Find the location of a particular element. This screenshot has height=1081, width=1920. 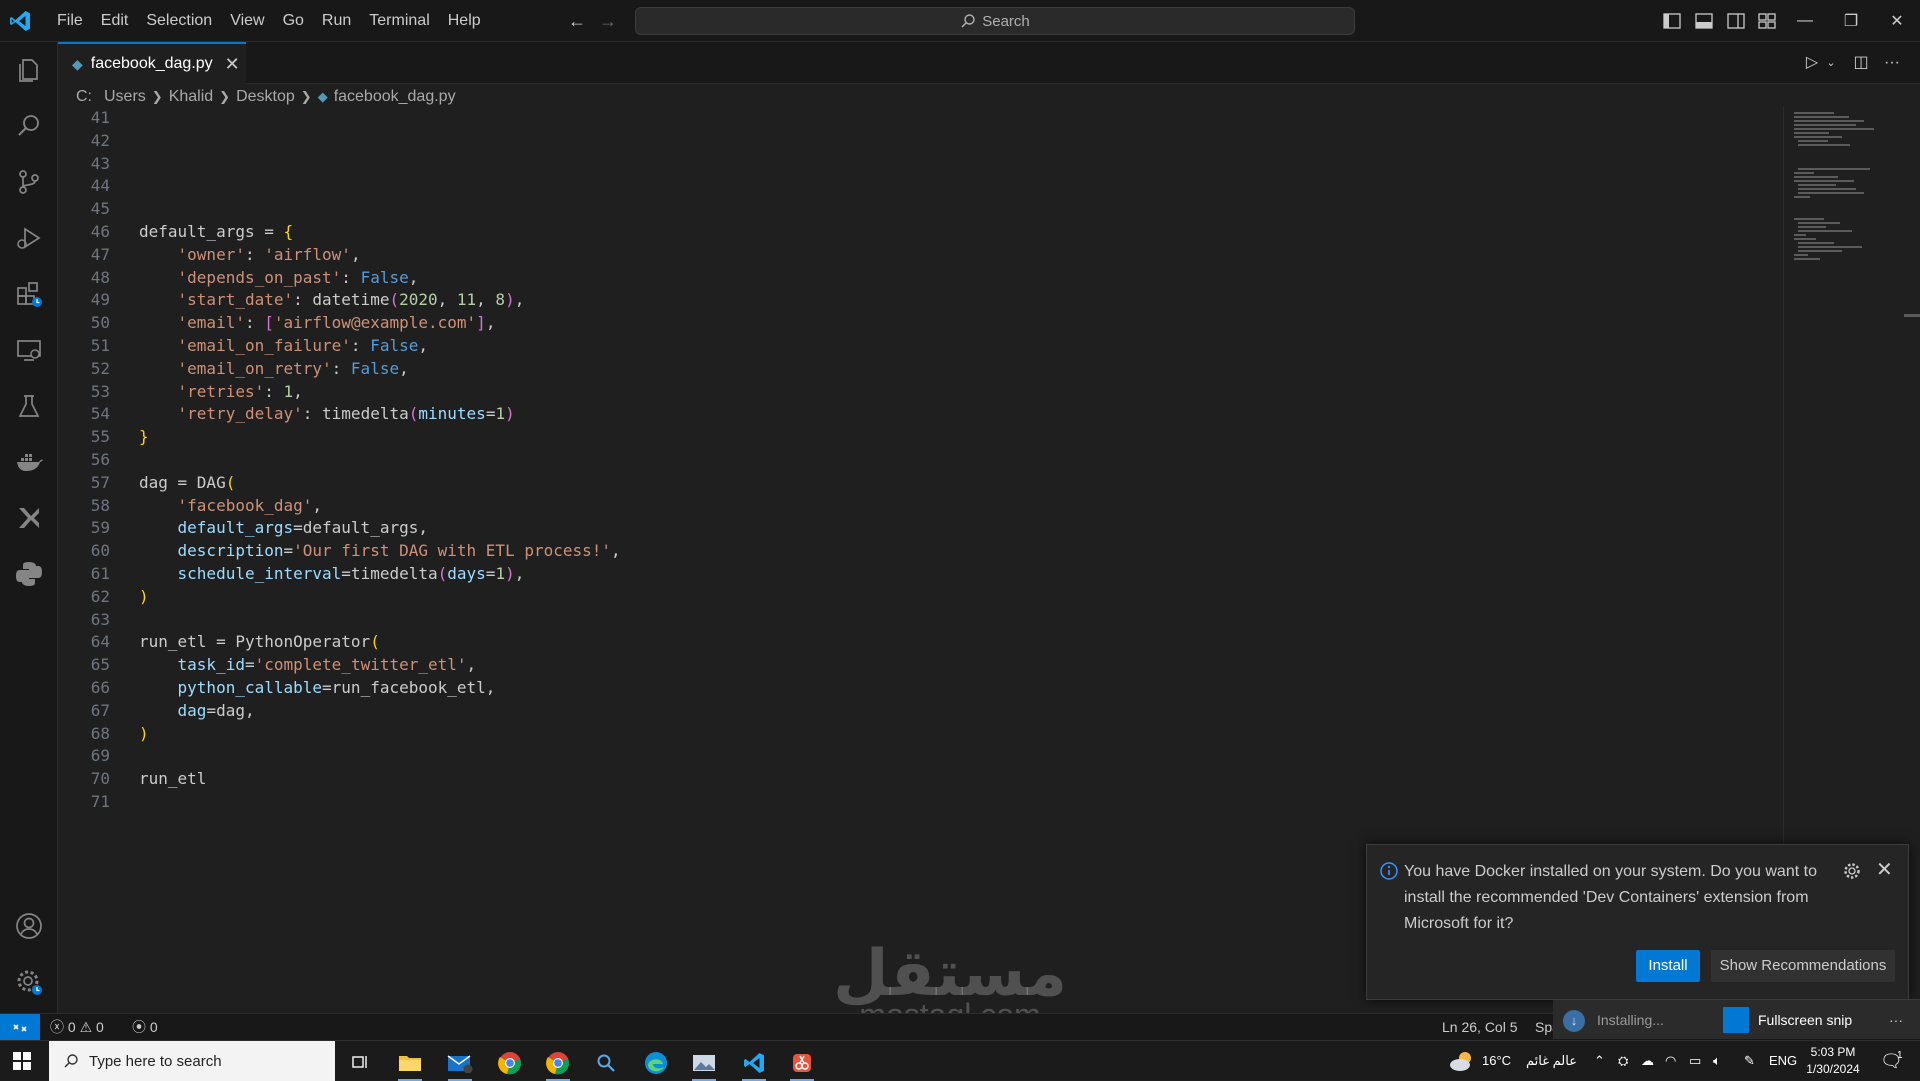

back-arrow-icon: ← is located at coordinates (577, 21).